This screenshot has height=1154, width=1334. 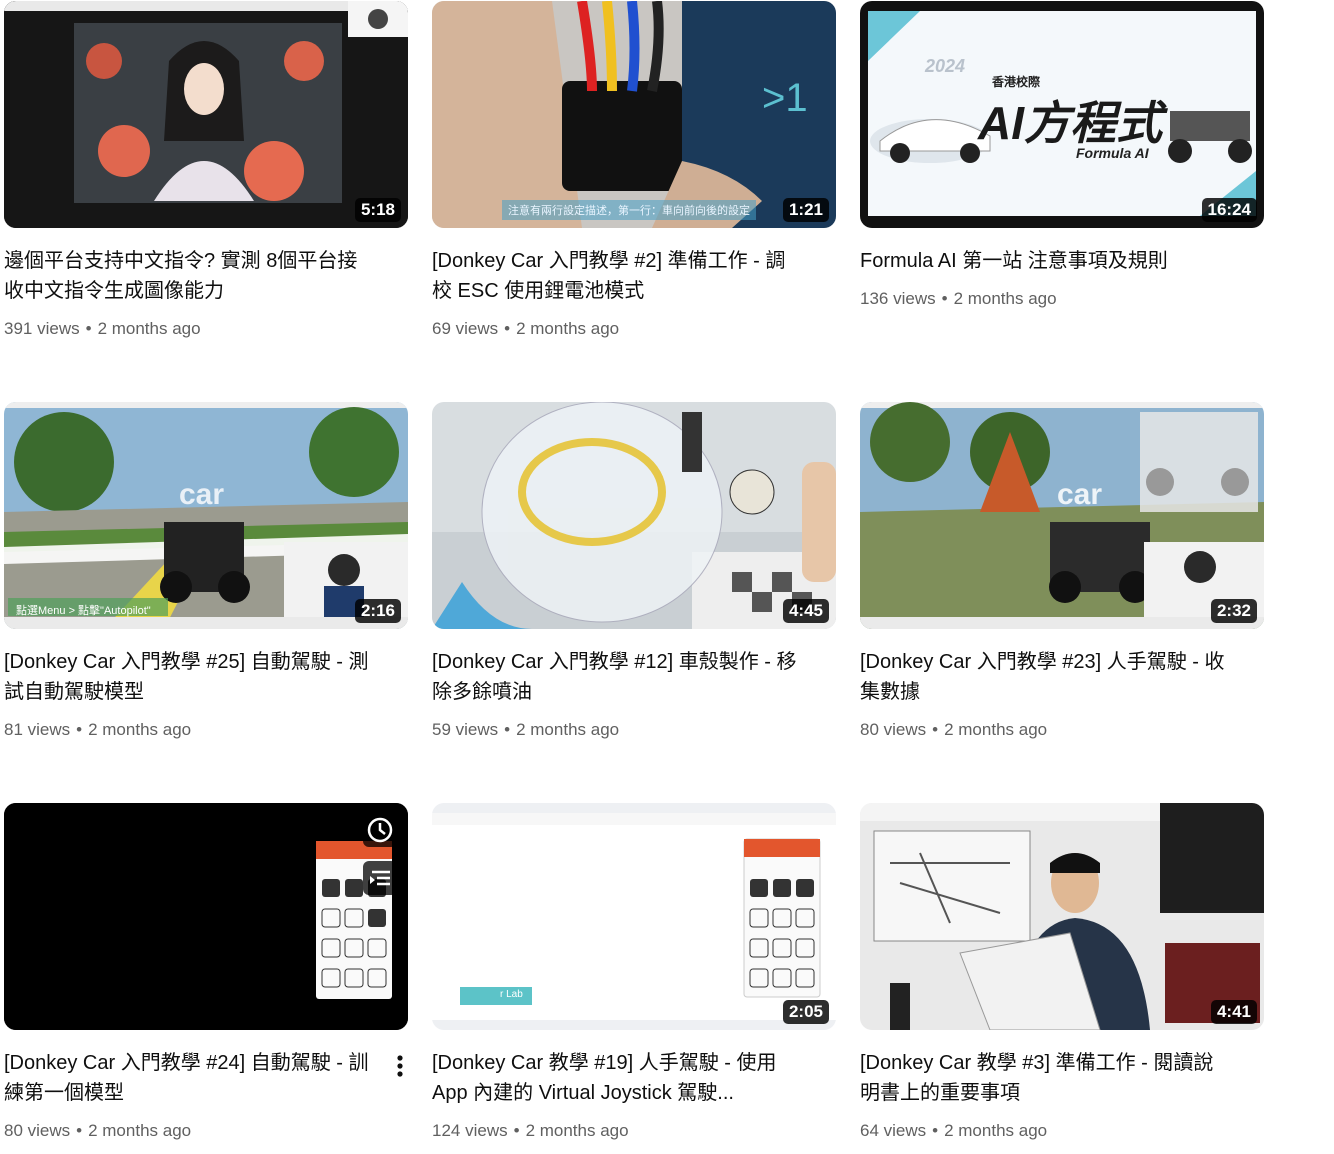 I want to click on video-thumbnail: car 點選Menu > 點擊"Autopilot" 2:16, so click(x=206, y=515).